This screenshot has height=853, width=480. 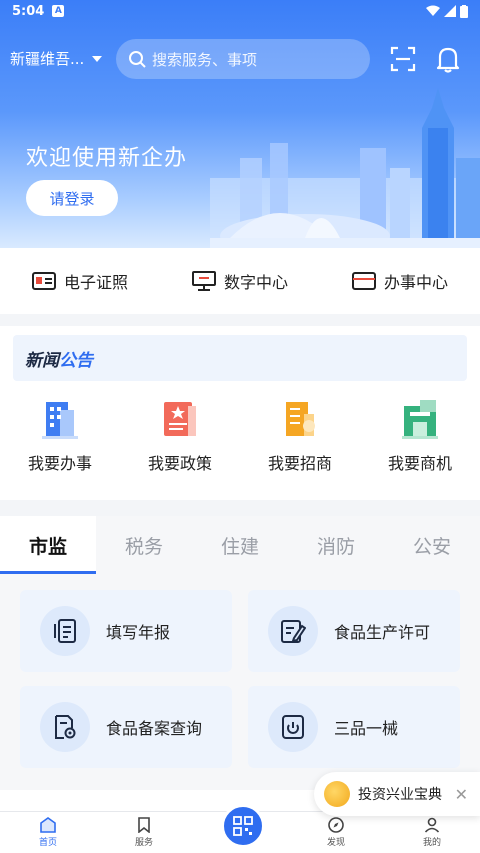 I want to click on service-policy: 我要政策, so click(x=180, y=441).